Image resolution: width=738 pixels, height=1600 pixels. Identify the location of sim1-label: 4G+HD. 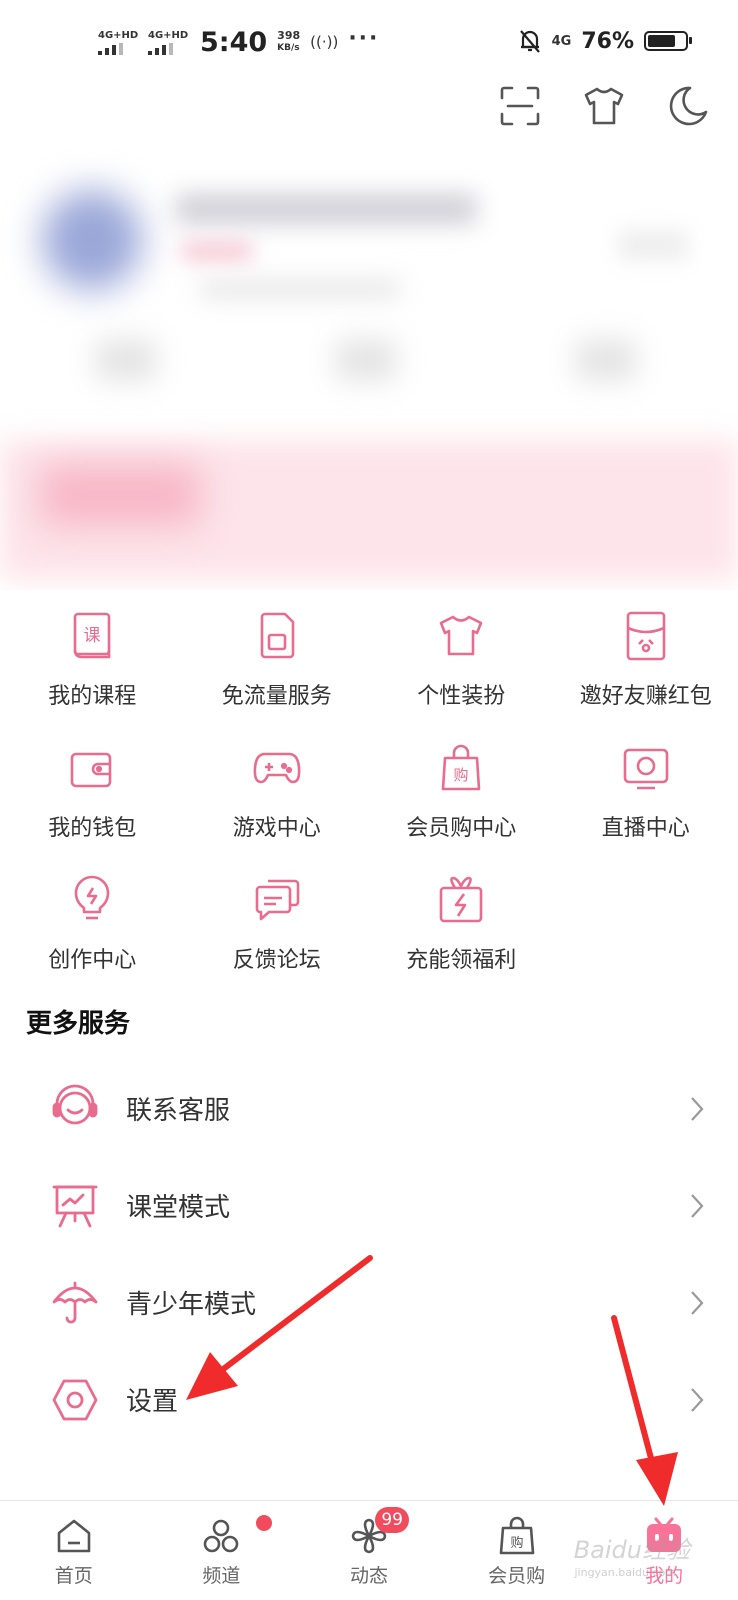
(118, 35).